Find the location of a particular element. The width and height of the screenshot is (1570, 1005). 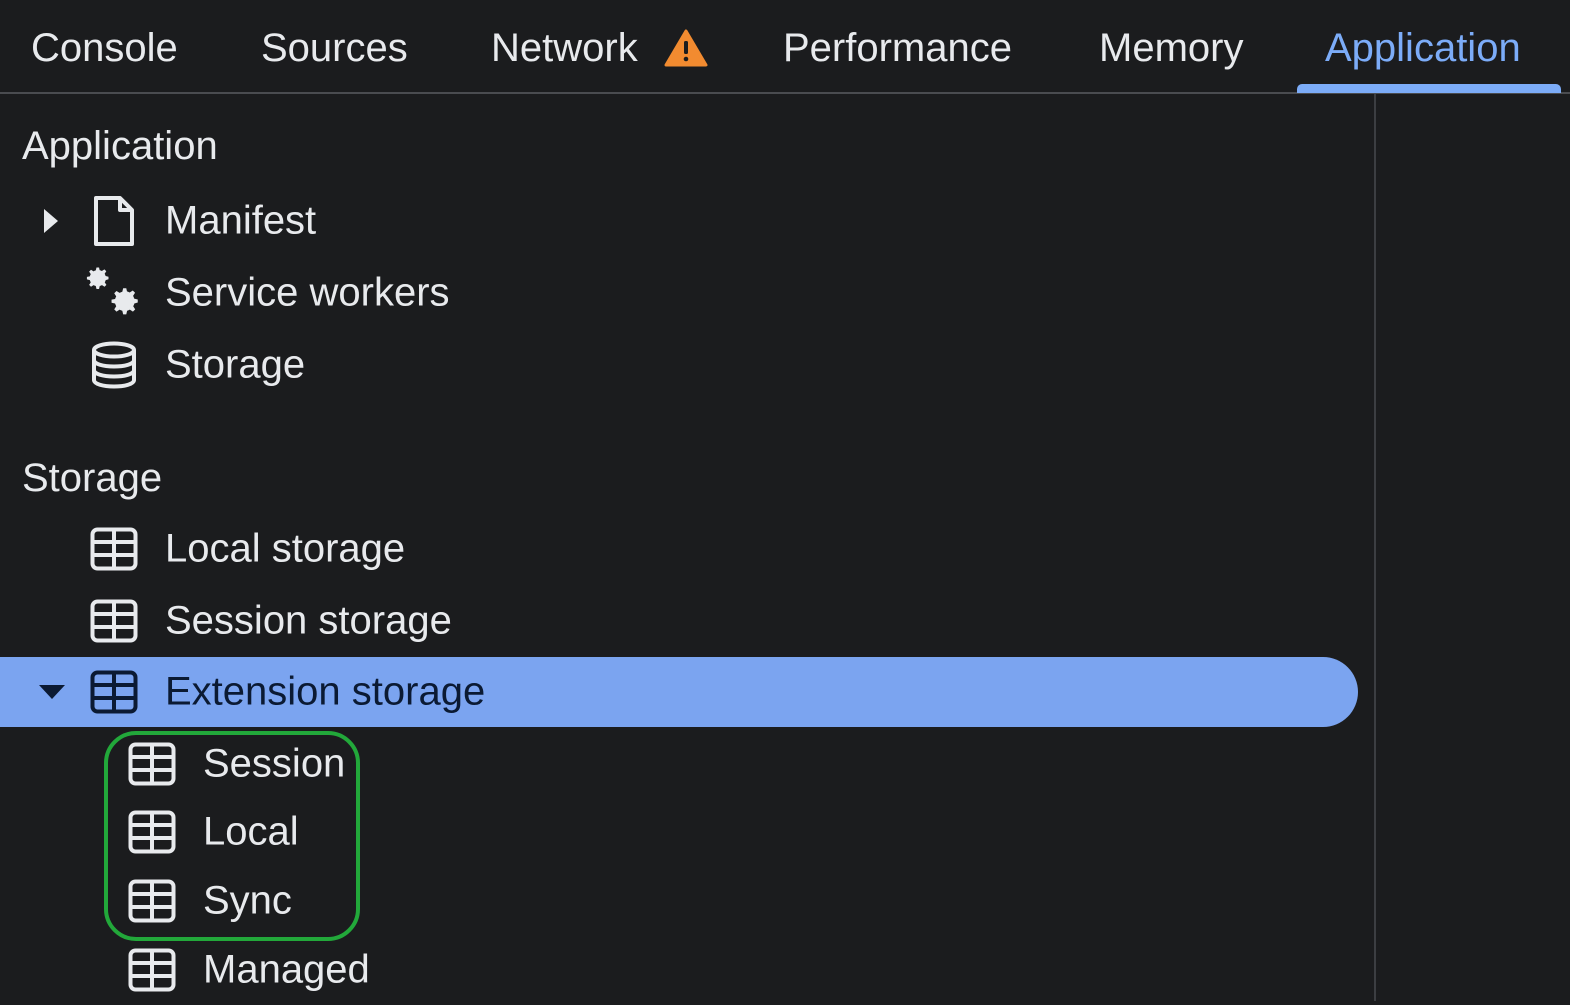

active-tab-indicator is located at coordinates (1429, 88).